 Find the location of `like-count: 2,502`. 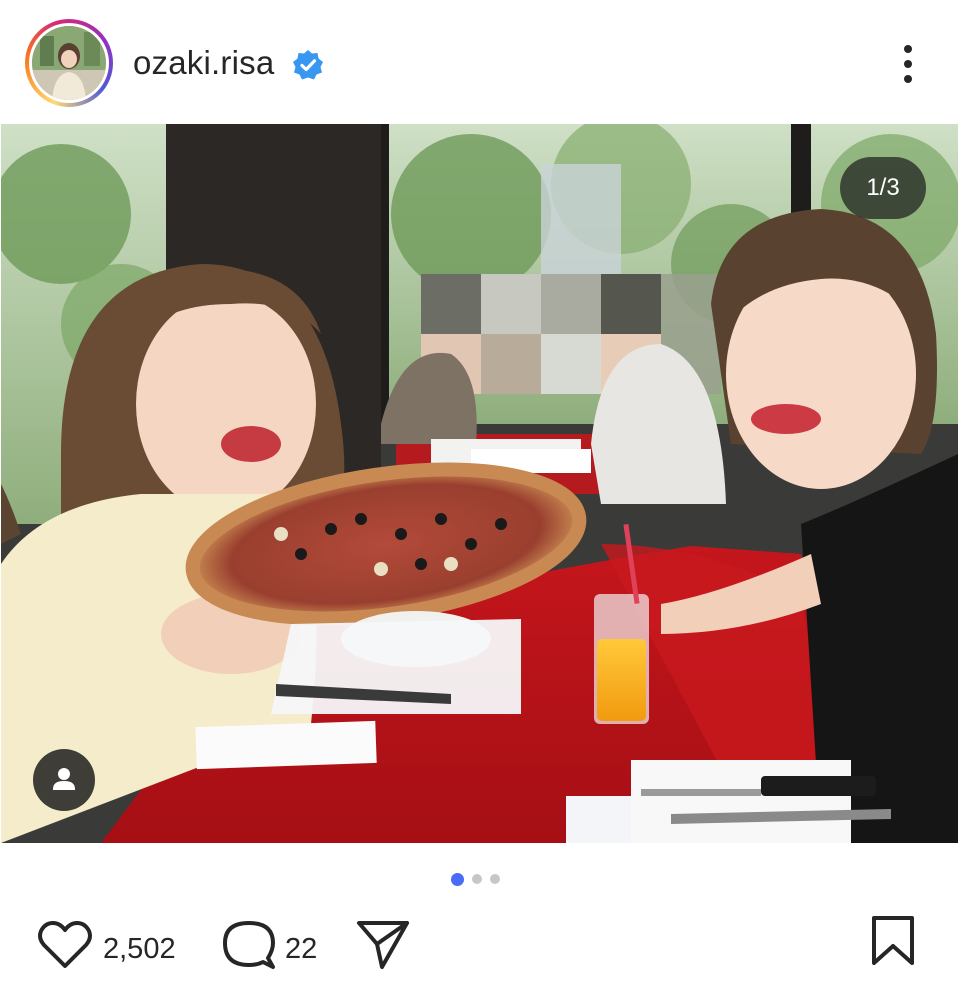

like-count: 2,502 is located at coordinates (139, 949).